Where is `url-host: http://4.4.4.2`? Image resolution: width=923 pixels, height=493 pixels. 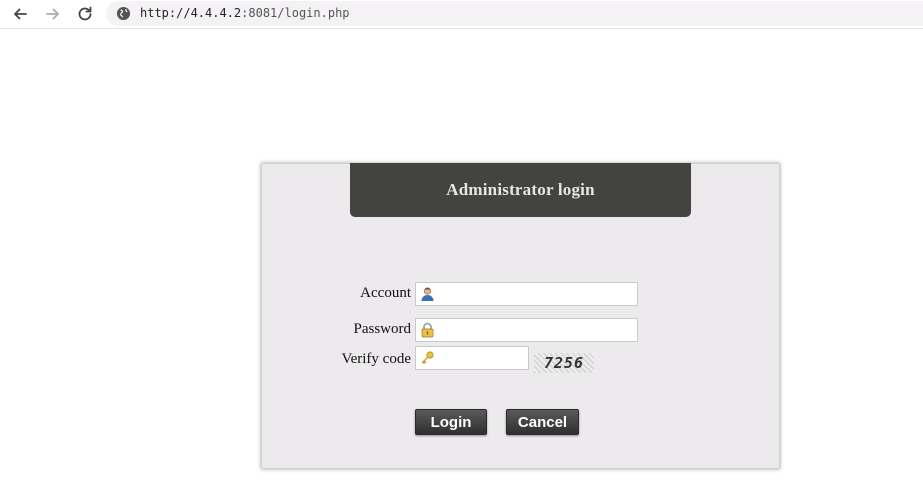 url-host: http://4.4.4.2 is located at coordinates (191, 13).